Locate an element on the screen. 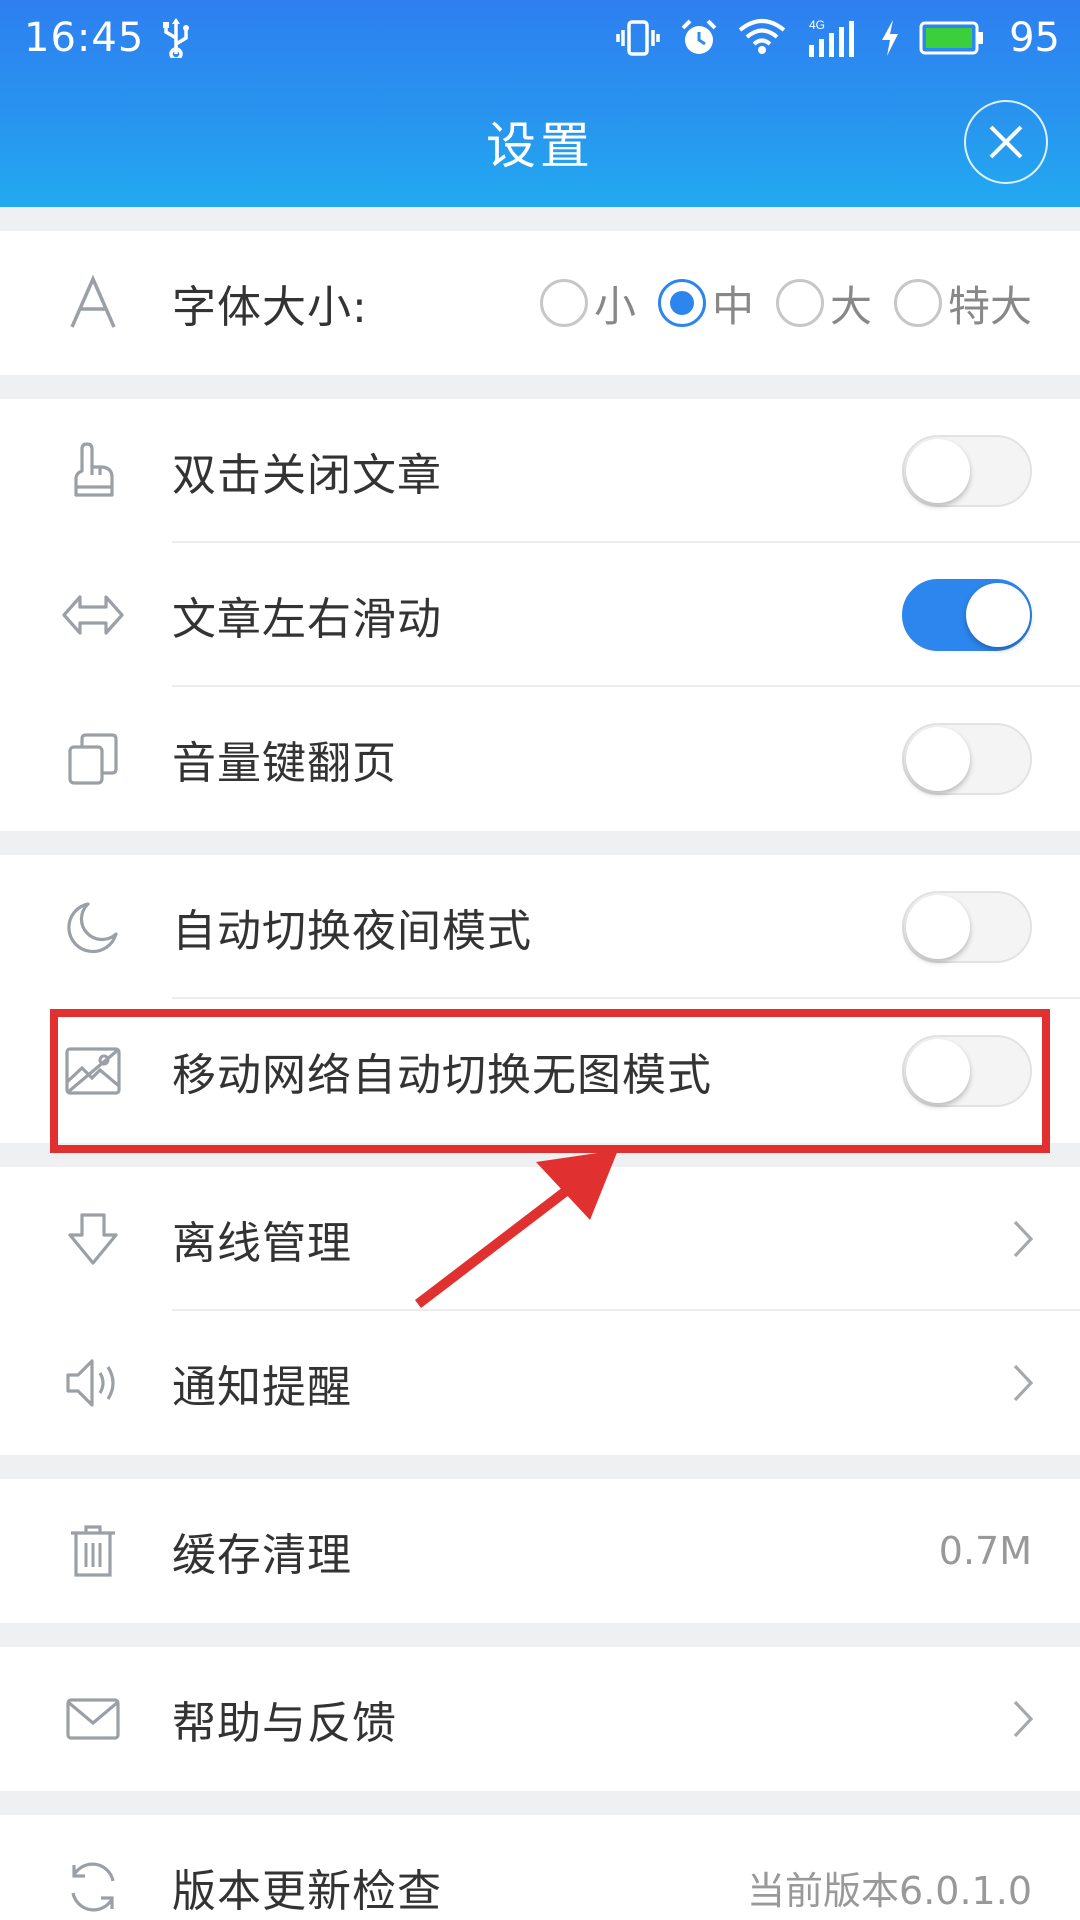  moon-icon is located at coordinates (93, 927).